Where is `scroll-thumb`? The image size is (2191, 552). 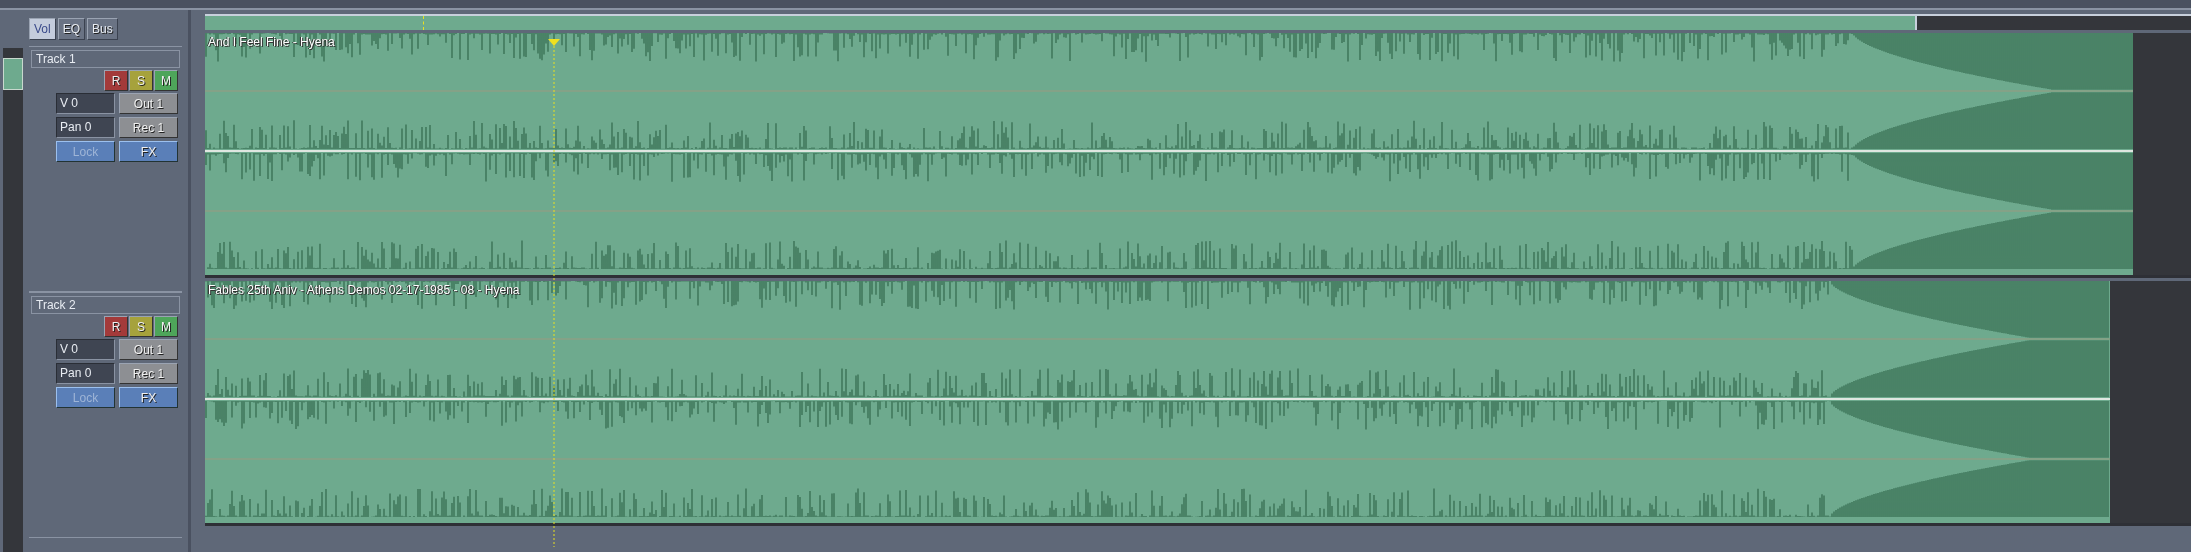
scroll-thumb is located at coordinates (13, 74).